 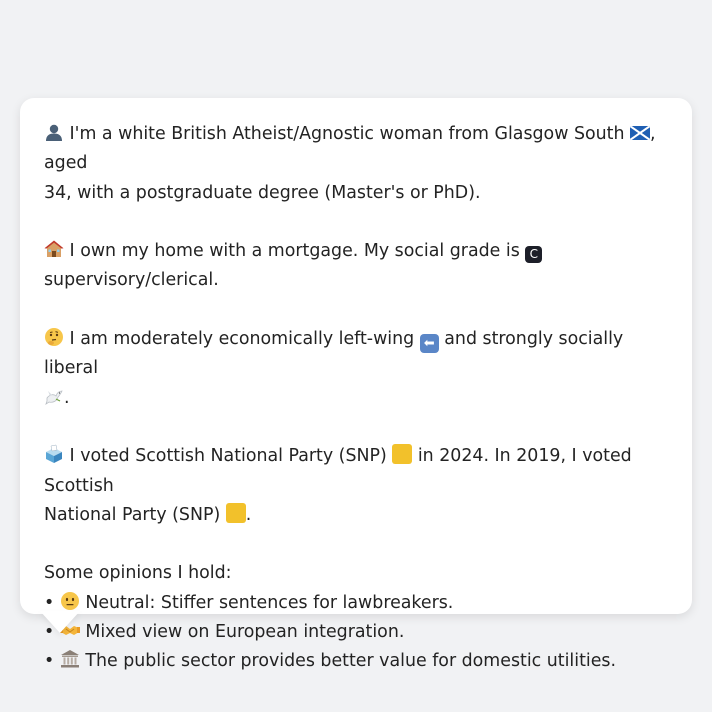 What do you see at coordinates (248, 514) in the screenshot?
I see `voting-period: .` at bounding box center [248, 514].